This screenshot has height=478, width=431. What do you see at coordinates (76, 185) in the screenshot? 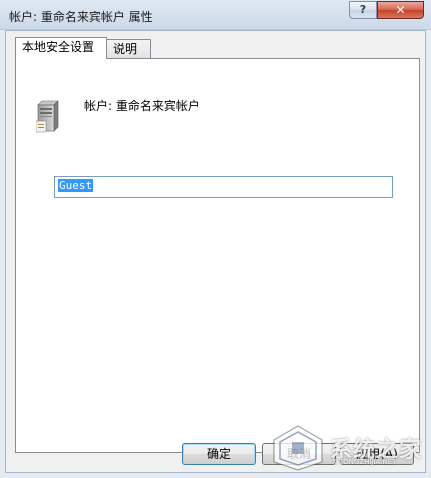
I see `selected-text: Guest` at bounding box center [76, 185].